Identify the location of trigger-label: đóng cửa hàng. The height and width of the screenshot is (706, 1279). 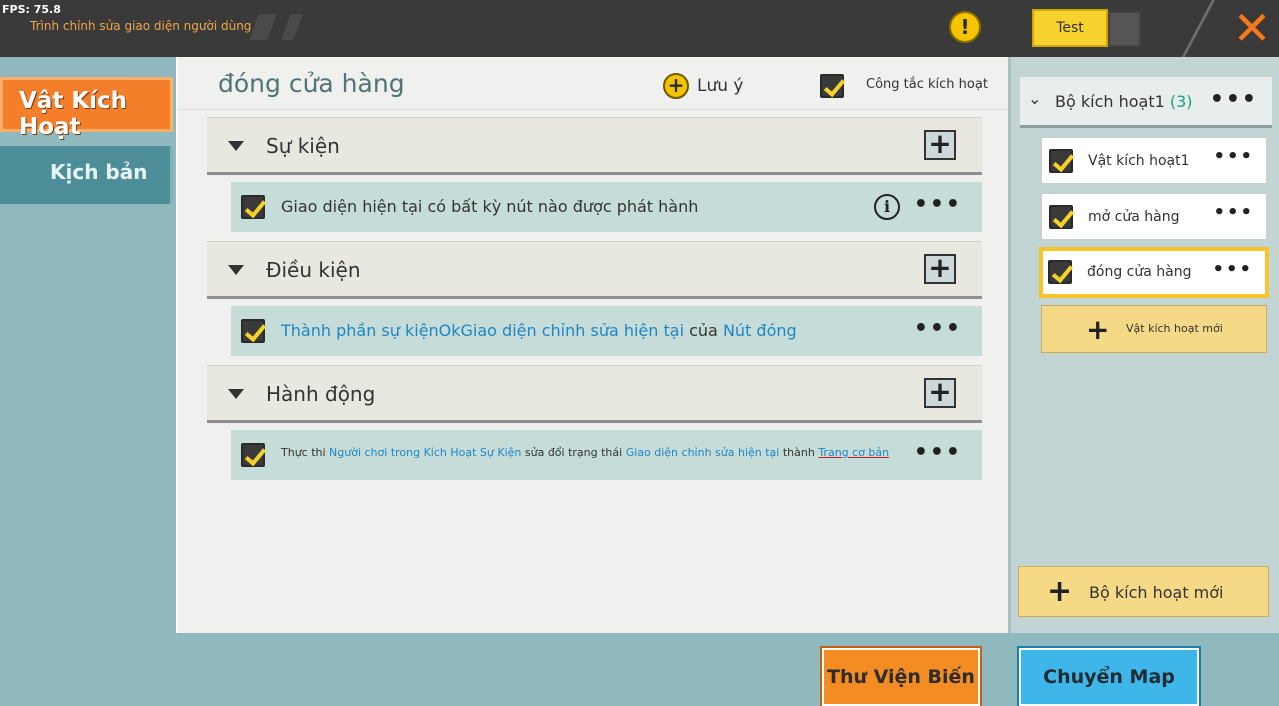
(1139, 272).